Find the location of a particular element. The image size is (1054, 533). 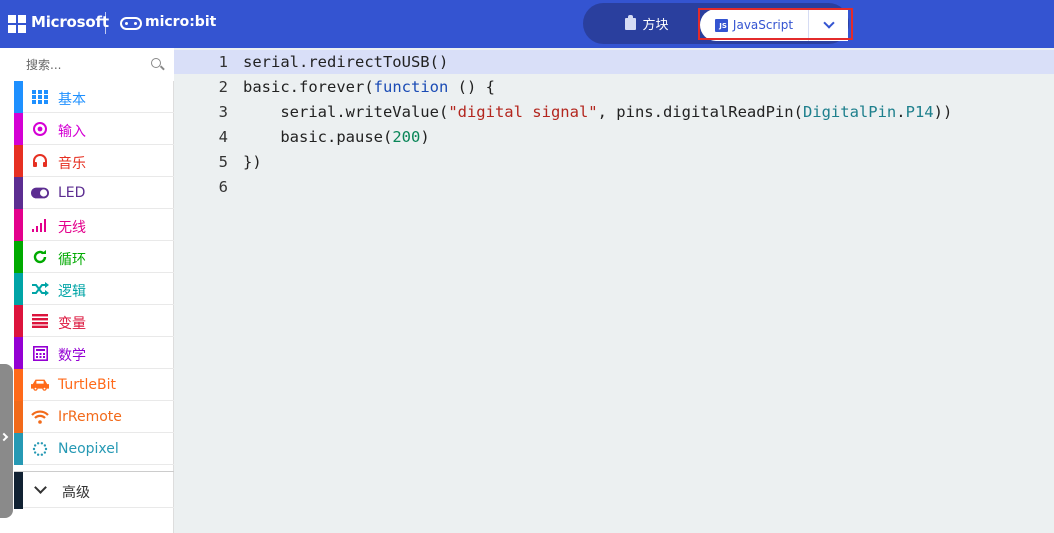

header-divider is located at coordinates (105, 23).